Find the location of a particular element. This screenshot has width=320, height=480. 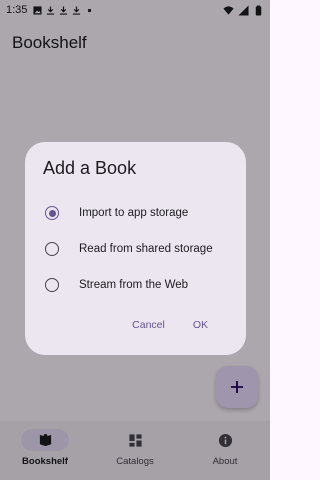

option-label: Stream from the Web is located at coordinates (134, 285).